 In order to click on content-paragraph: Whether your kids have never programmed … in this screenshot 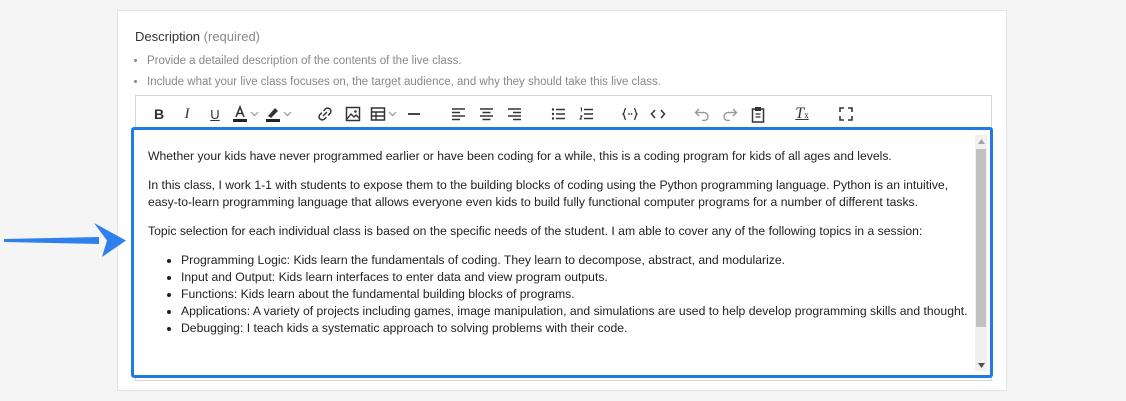, I will do `click(520, 156)`.